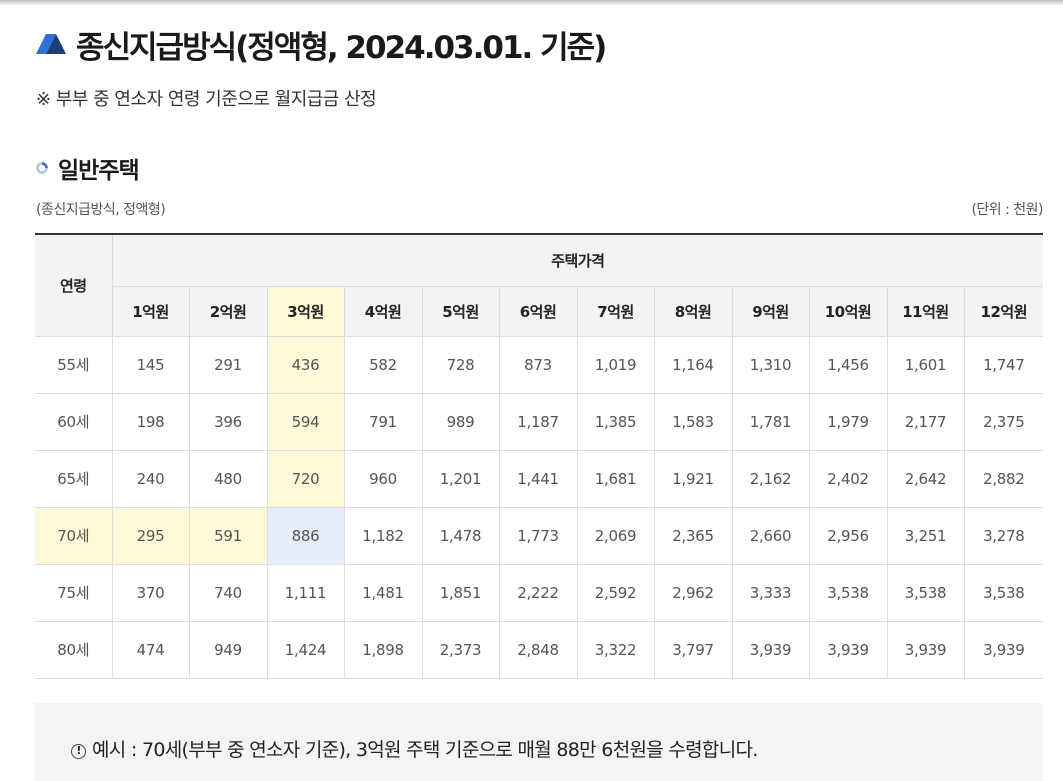  Describe the element at coordinates (42, 168) in the screenshot. I see `ring-bullet-icon` at that location.